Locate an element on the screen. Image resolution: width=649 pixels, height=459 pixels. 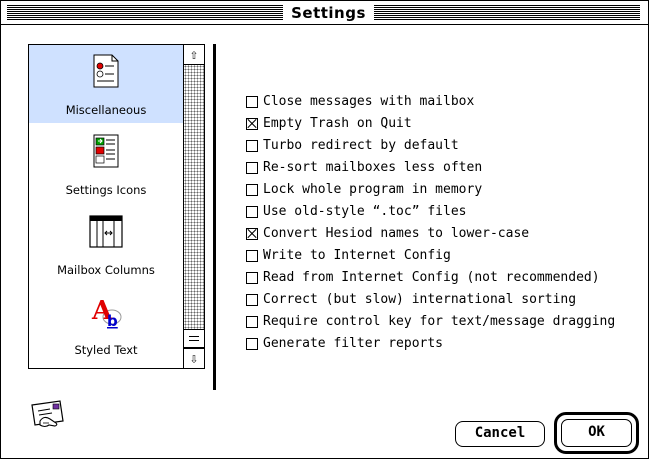
scroll-up-arrow-icon: ⇧ is located at coordinates (194, 55).